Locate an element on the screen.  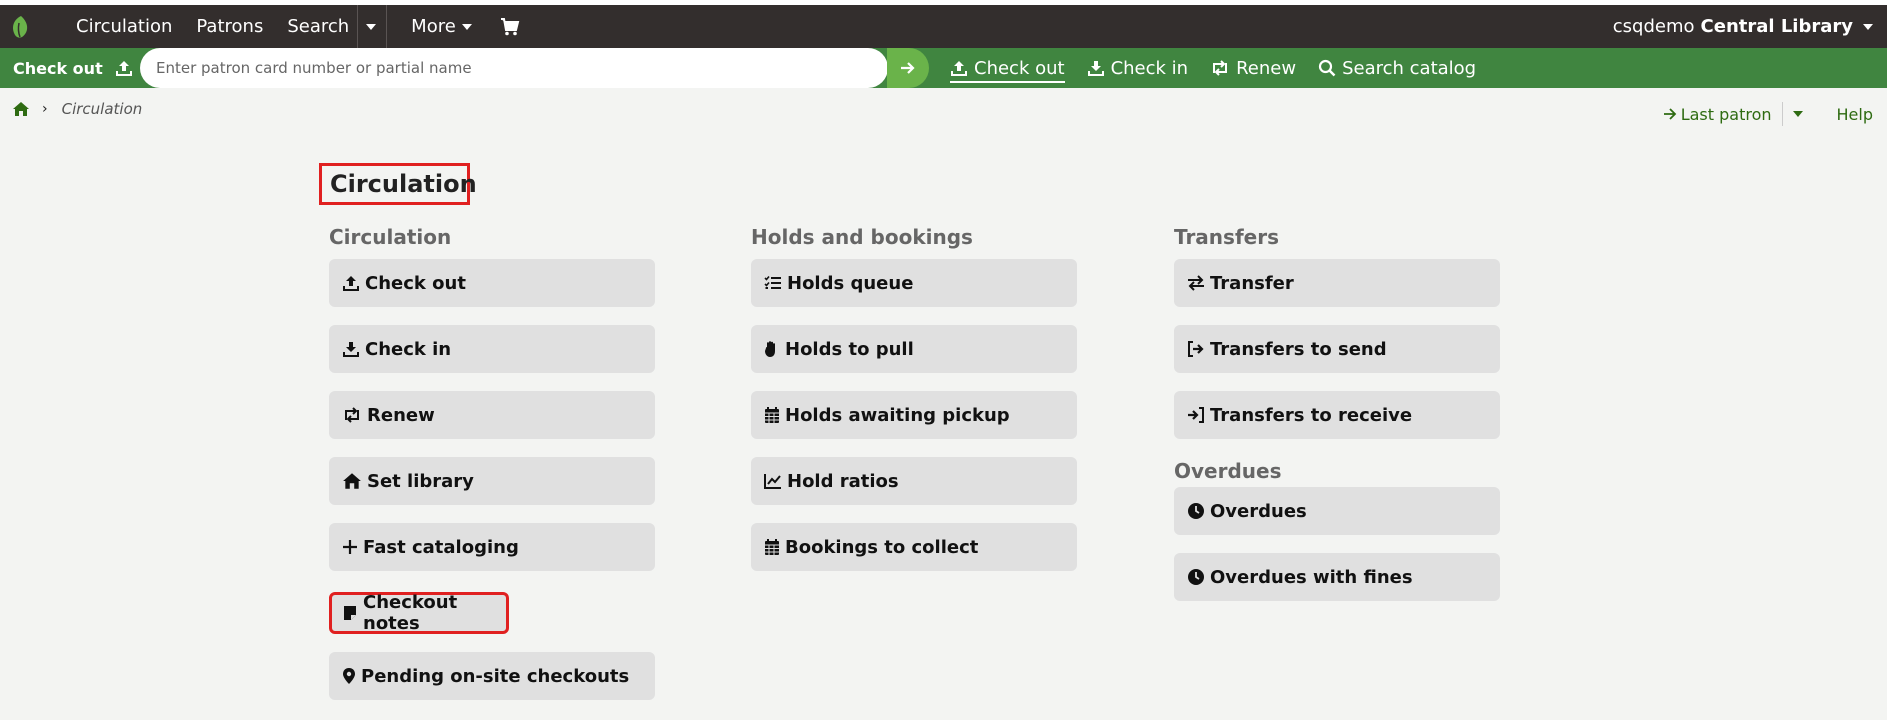
nav-search: Search is located at coordinates (316, 26).